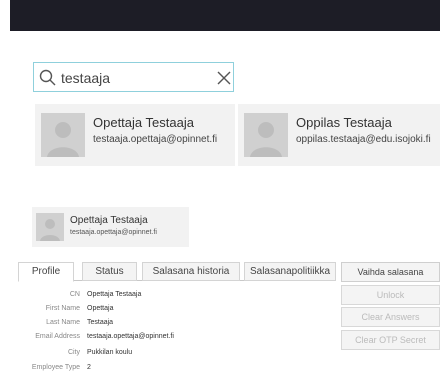  What do you see at coordinates (73, 352) in the screenshot?
I see `field-label: City` at bounding box center [73, 352].